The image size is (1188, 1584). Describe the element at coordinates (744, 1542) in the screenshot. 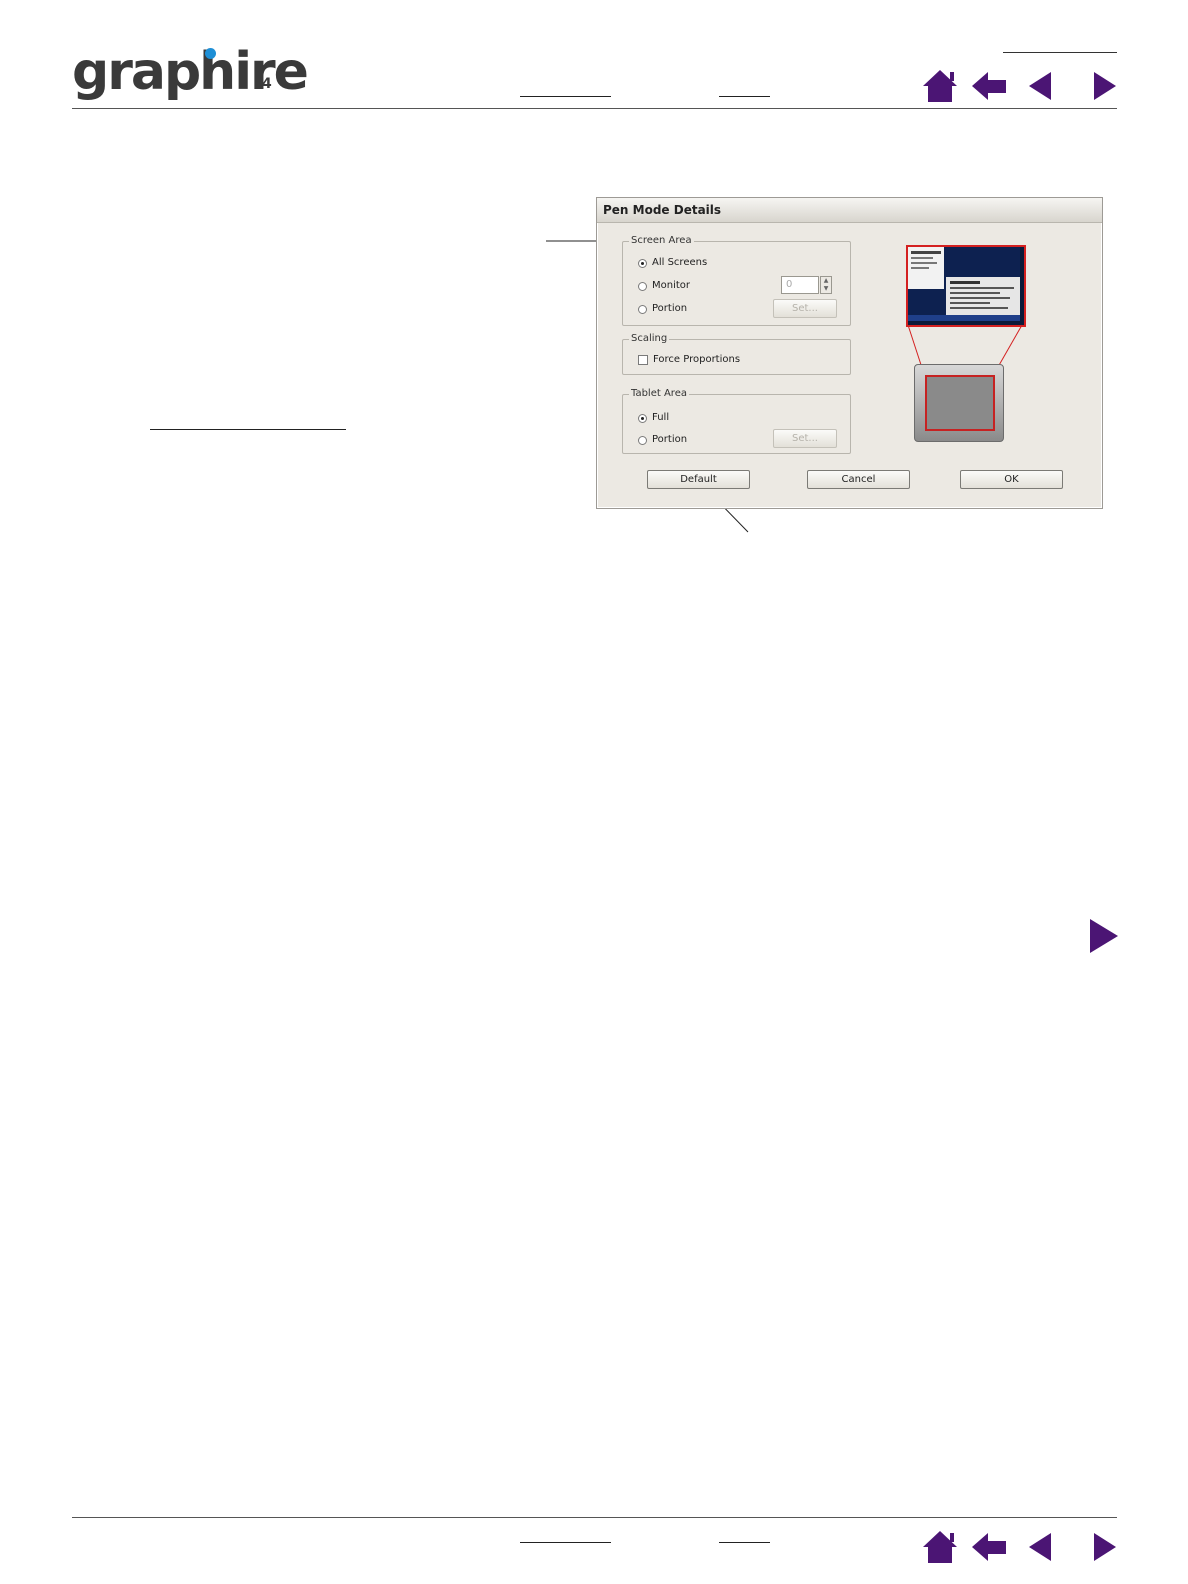

I see `footer-link-index` at that location.